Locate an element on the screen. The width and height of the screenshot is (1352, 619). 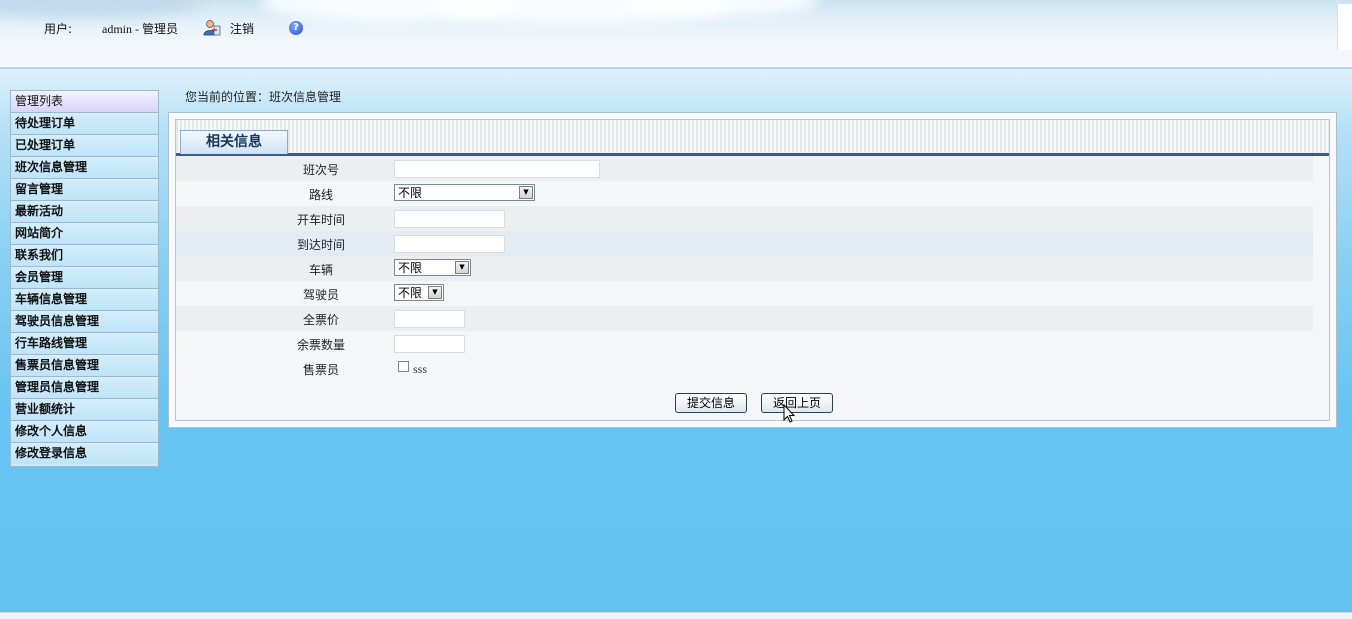
back-button: 返回上页 is located at coordinates (797, 403).